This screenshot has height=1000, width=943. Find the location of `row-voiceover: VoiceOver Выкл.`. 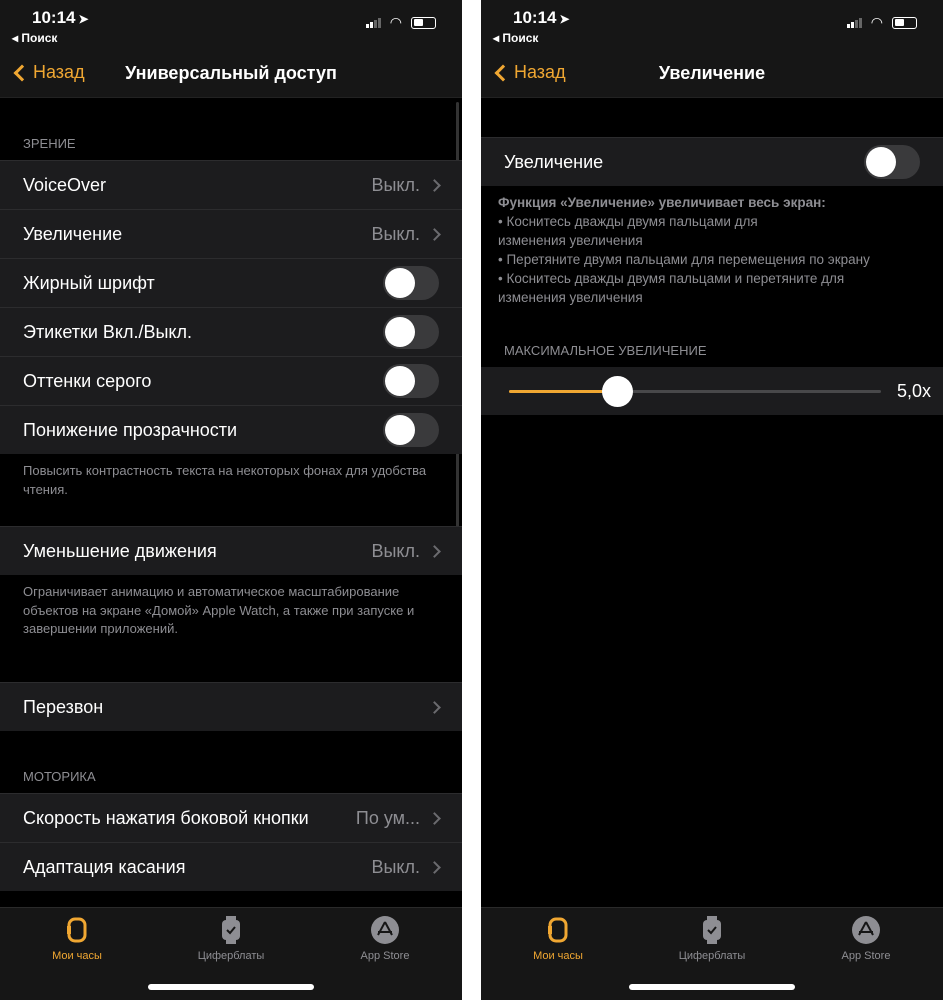

row-voiceover: VoiceOver Выкл. is located at coordinates (231, 184).